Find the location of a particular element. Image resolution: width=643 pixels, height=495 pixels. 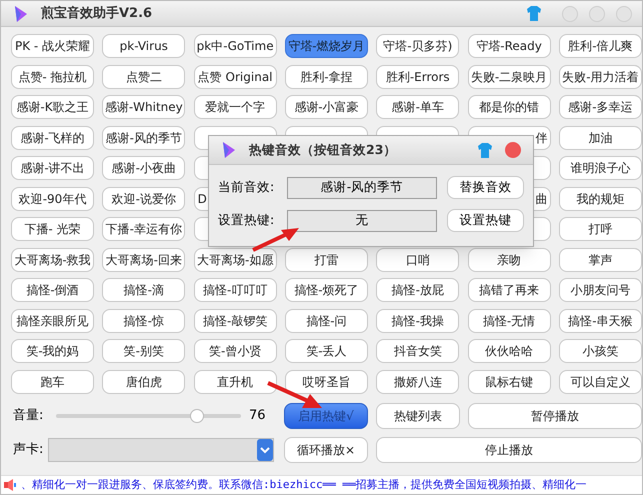

sound-card-label: 声卡: is located at coordinates (28, 449).